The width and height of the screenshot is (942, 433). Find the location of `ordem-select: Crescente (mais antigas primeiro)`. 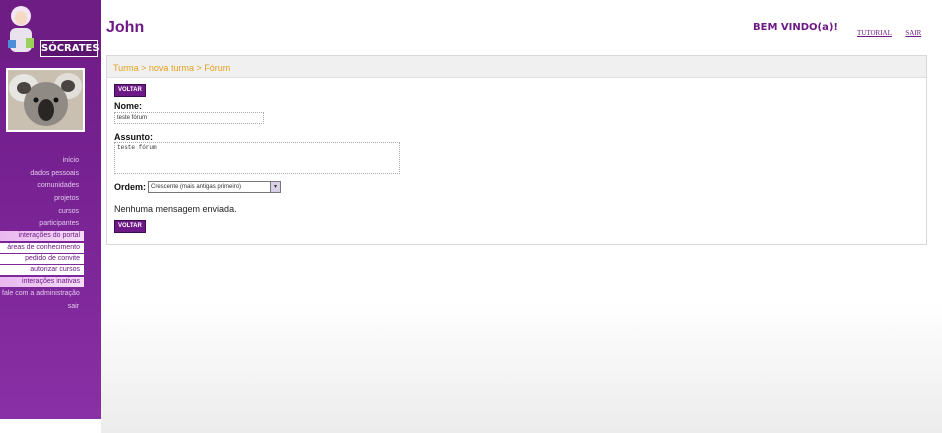

ordem-select: Crescente (mais antigas primeiro) is located at coordinates (211, 187).